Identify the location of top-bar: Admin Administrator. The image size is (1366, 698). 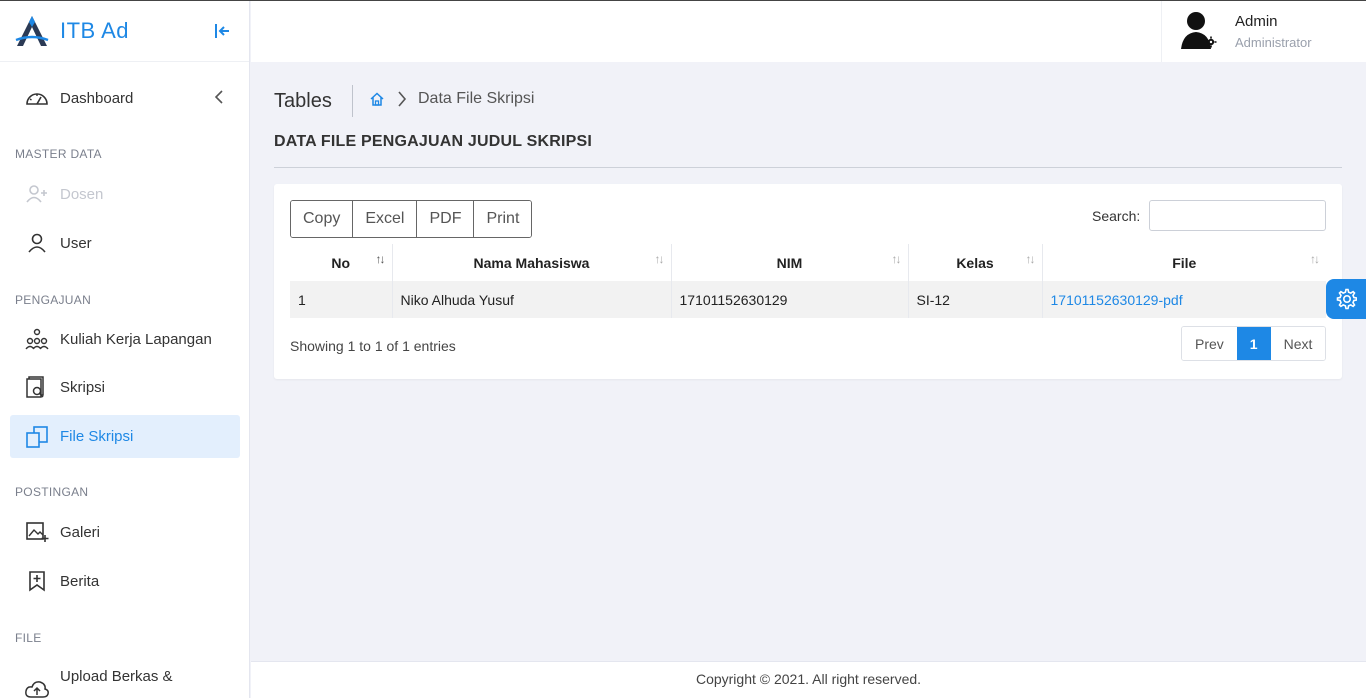
(808, 31).